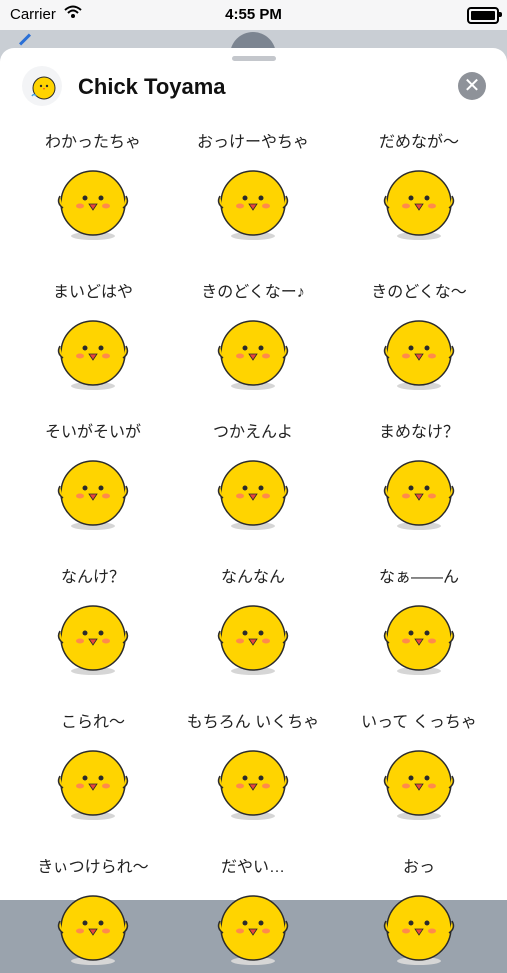  Describe the element at coordinates (42, 86) in the screenshot. I see `chick-app-icon` at that location.